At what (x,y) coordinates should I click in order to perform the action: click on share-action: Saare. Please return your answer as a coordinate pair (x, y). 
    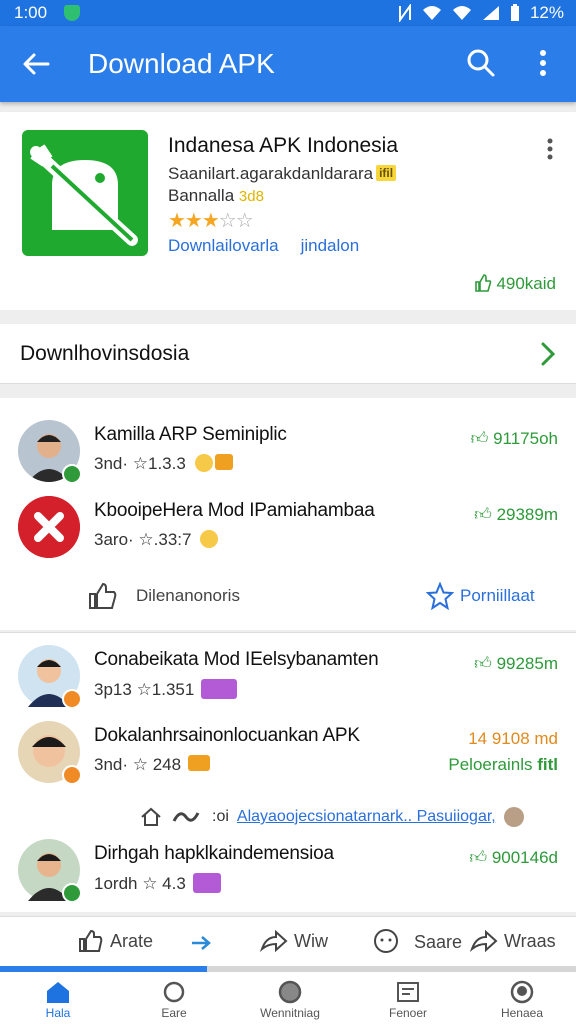
    Looking at the image, I should click on (417, 942).